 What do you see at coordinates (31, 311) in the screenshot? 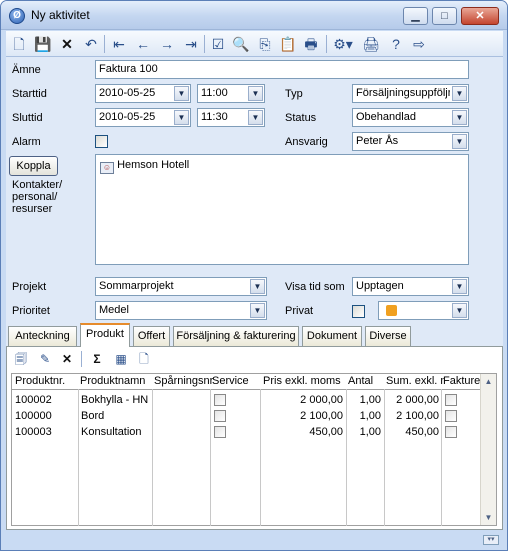
I see `priority-label: Prioritet` at bounding box center [31, 311].